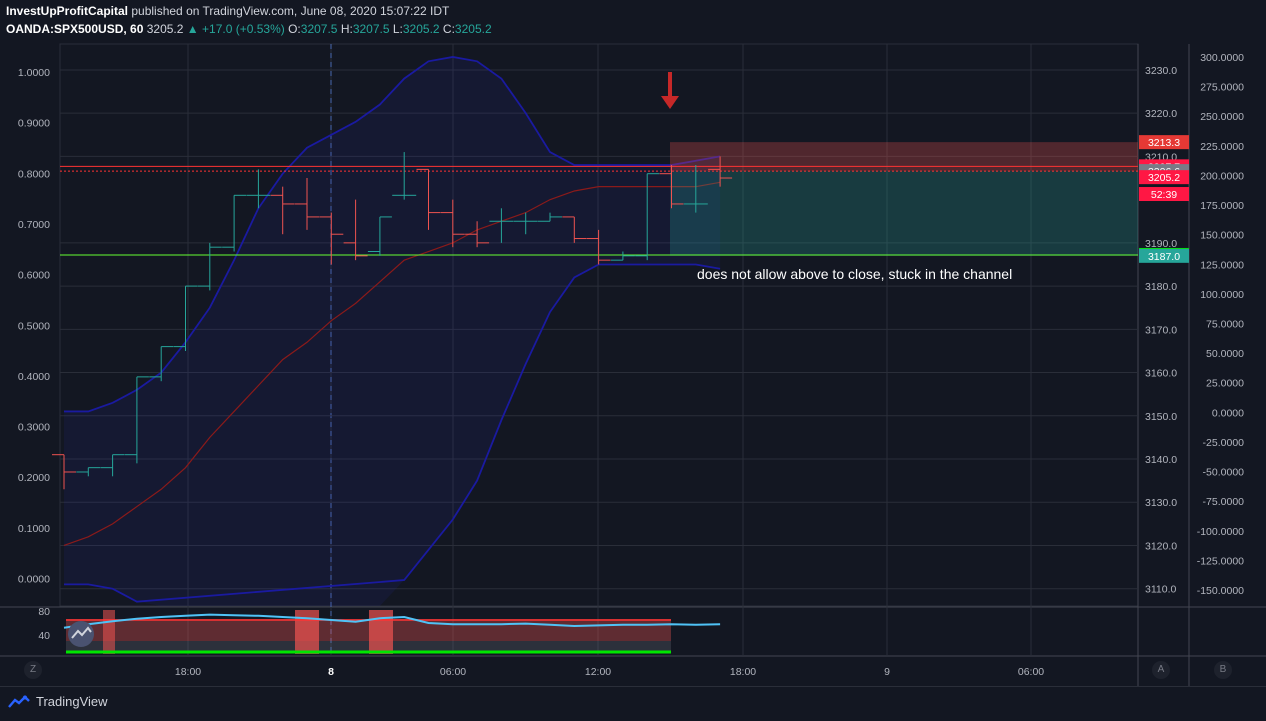 The width and height of the screenshot is (1266, 721). What do you see at coordinates (1223, 670) in the screenshot?
I see `scale-b-button: B` at bounding box center [1223, 670].